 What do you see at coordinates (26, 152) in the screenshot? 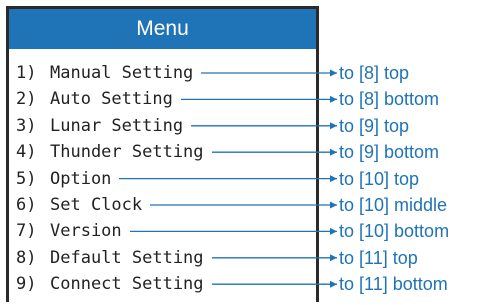
I see `menu-item-number: 4)` at bounding box center [26, 152].